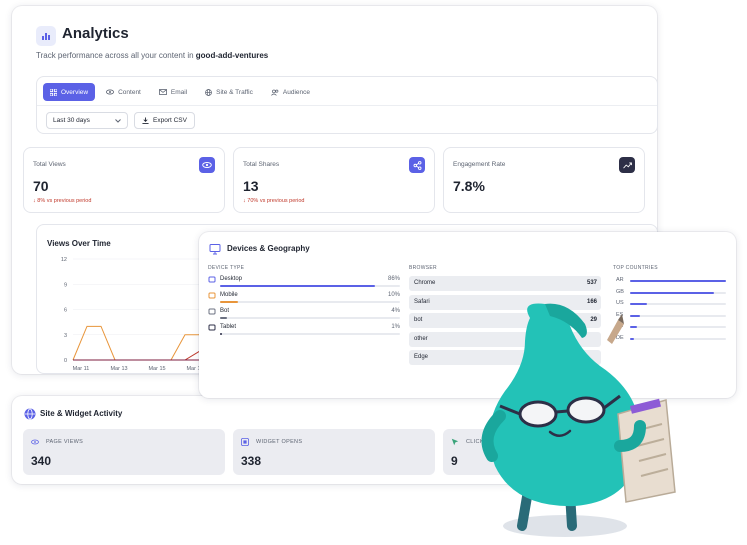  I want to click on stat-card-engagement-rate: Engagement Rate 7.8%, so click(544, 180).